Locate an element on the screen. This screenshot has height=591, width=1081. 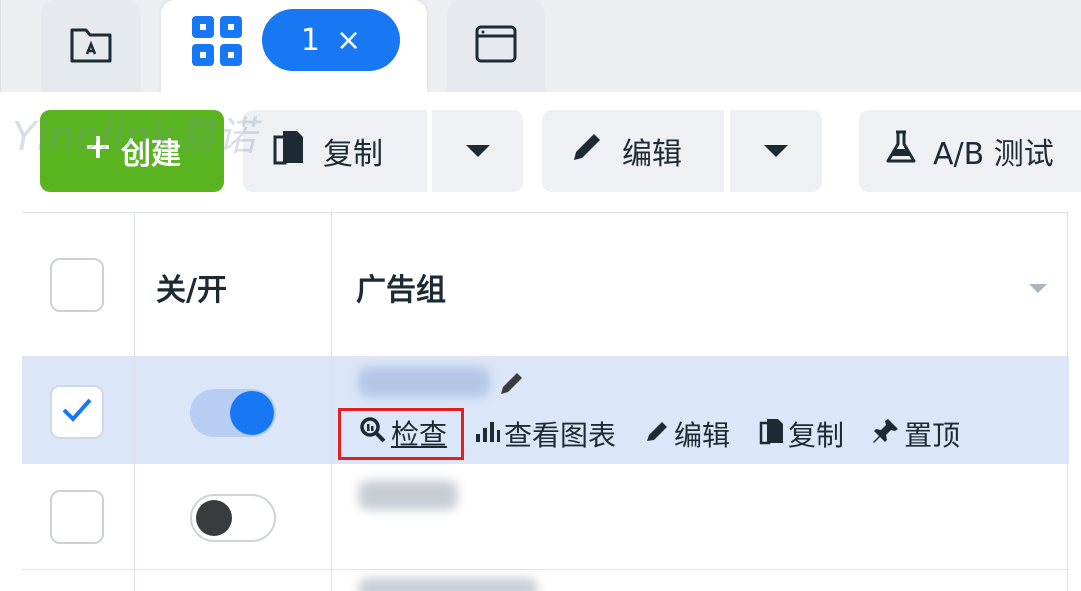
copy-button: 复制 is located at coordinates (335, 151).